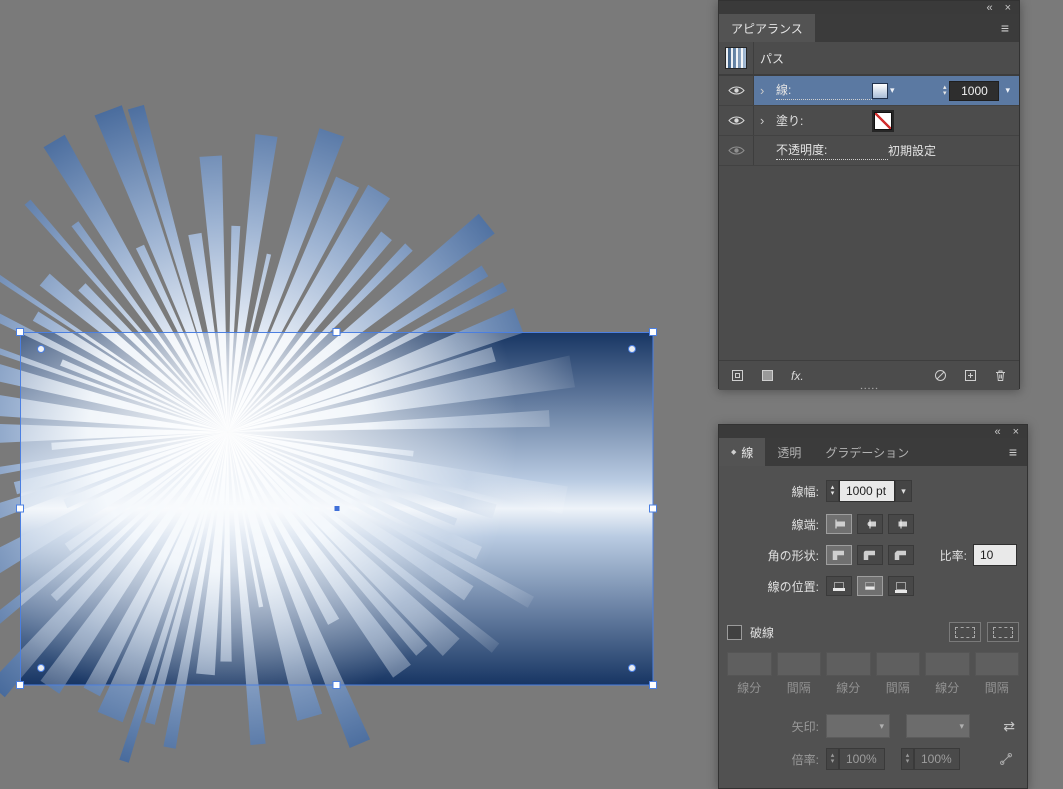 The image size is (1063, 789). I want to click on weight-dropdown: ▾, so click(903, 491).